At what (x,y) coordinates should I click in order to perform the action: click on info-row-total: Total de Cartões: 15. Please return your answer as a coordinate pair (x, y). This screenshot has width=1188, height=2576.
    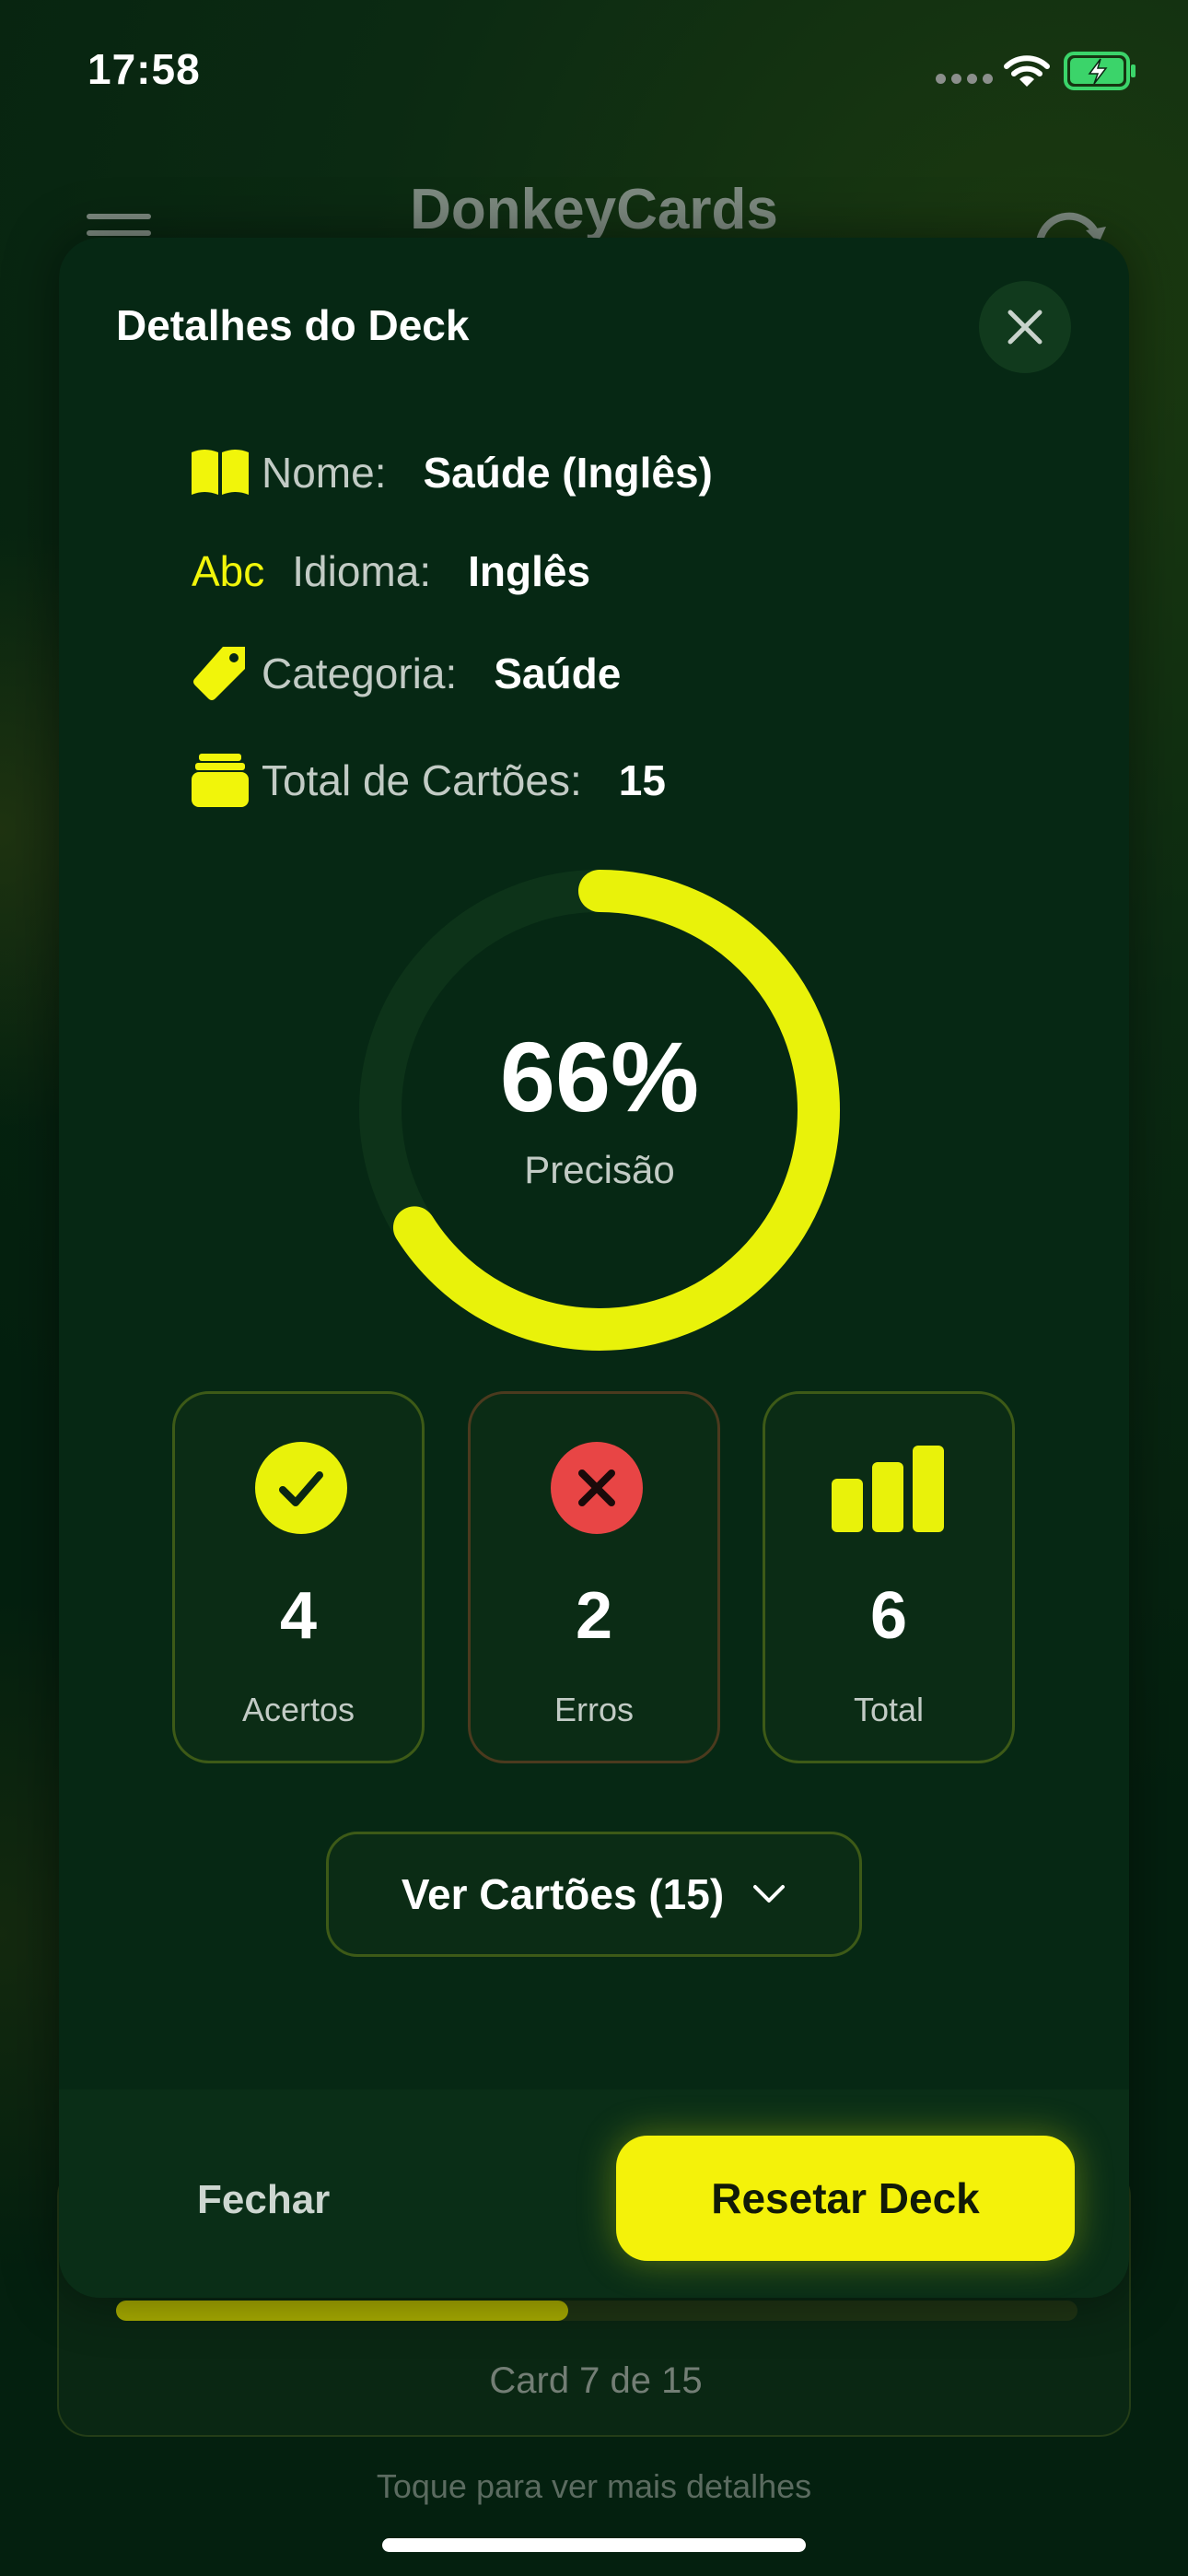
    Looking at the image, I should click on (428, 780).